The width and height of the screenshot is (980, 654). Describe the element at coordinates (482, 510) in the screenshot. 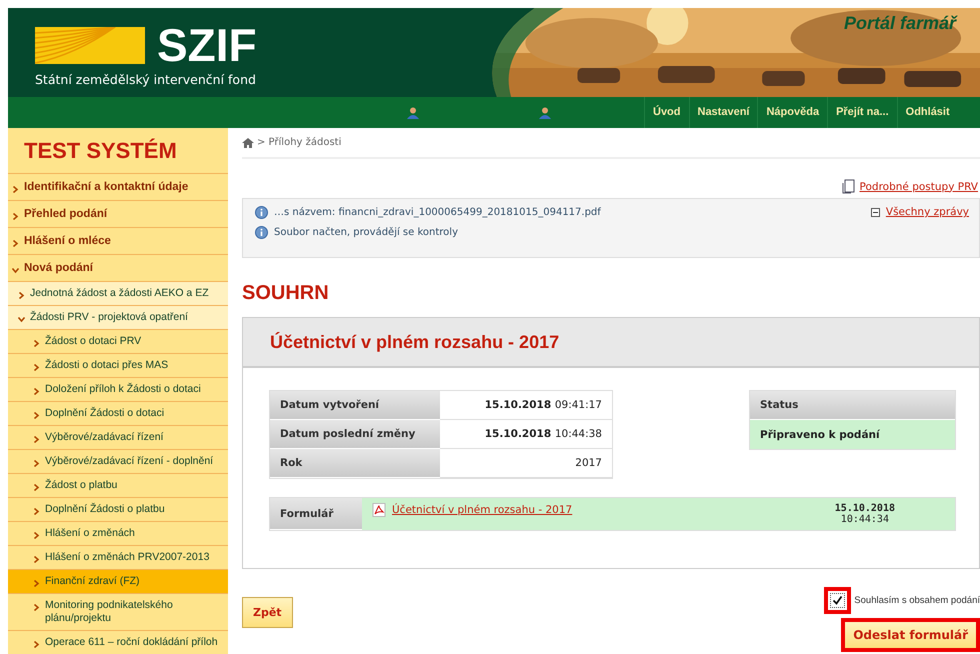

I see `form-link: Účetnictví v plném rozsahu - 2017` at that location.